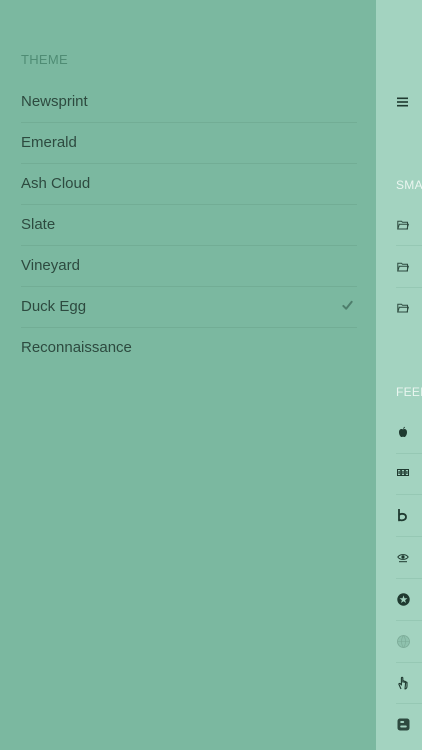 The image size is (422, 750). What do you see at coordinates (402, 515) in the screenshot?
I see `b-logo-icon` at bounding box center [402, 515].